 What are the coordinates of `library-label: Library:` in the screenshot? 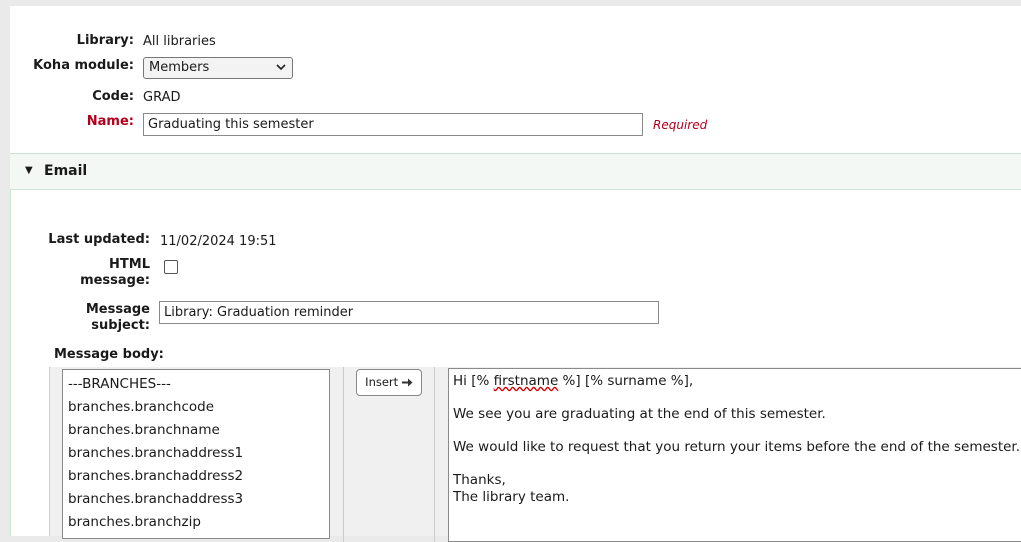 It's located at (105, 40).